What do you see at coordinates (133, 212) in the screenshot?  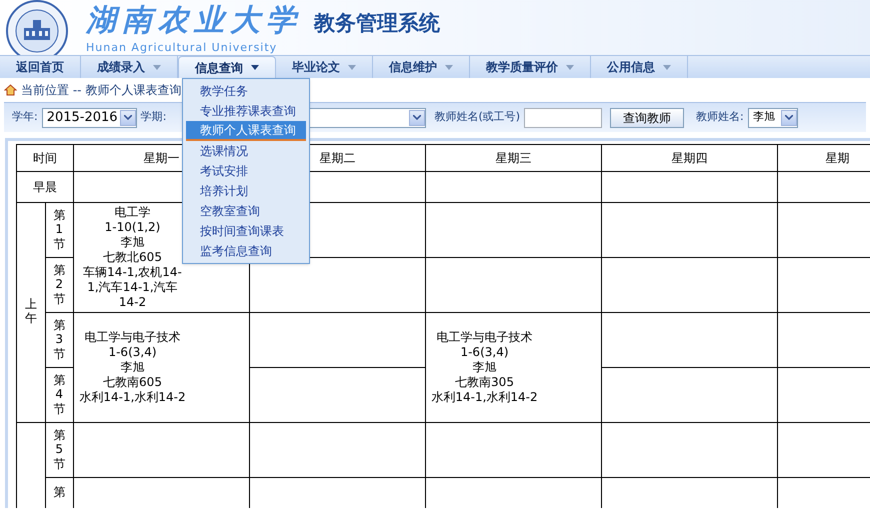 I see `course-info: 电工学` at bounding box center [133, 212].